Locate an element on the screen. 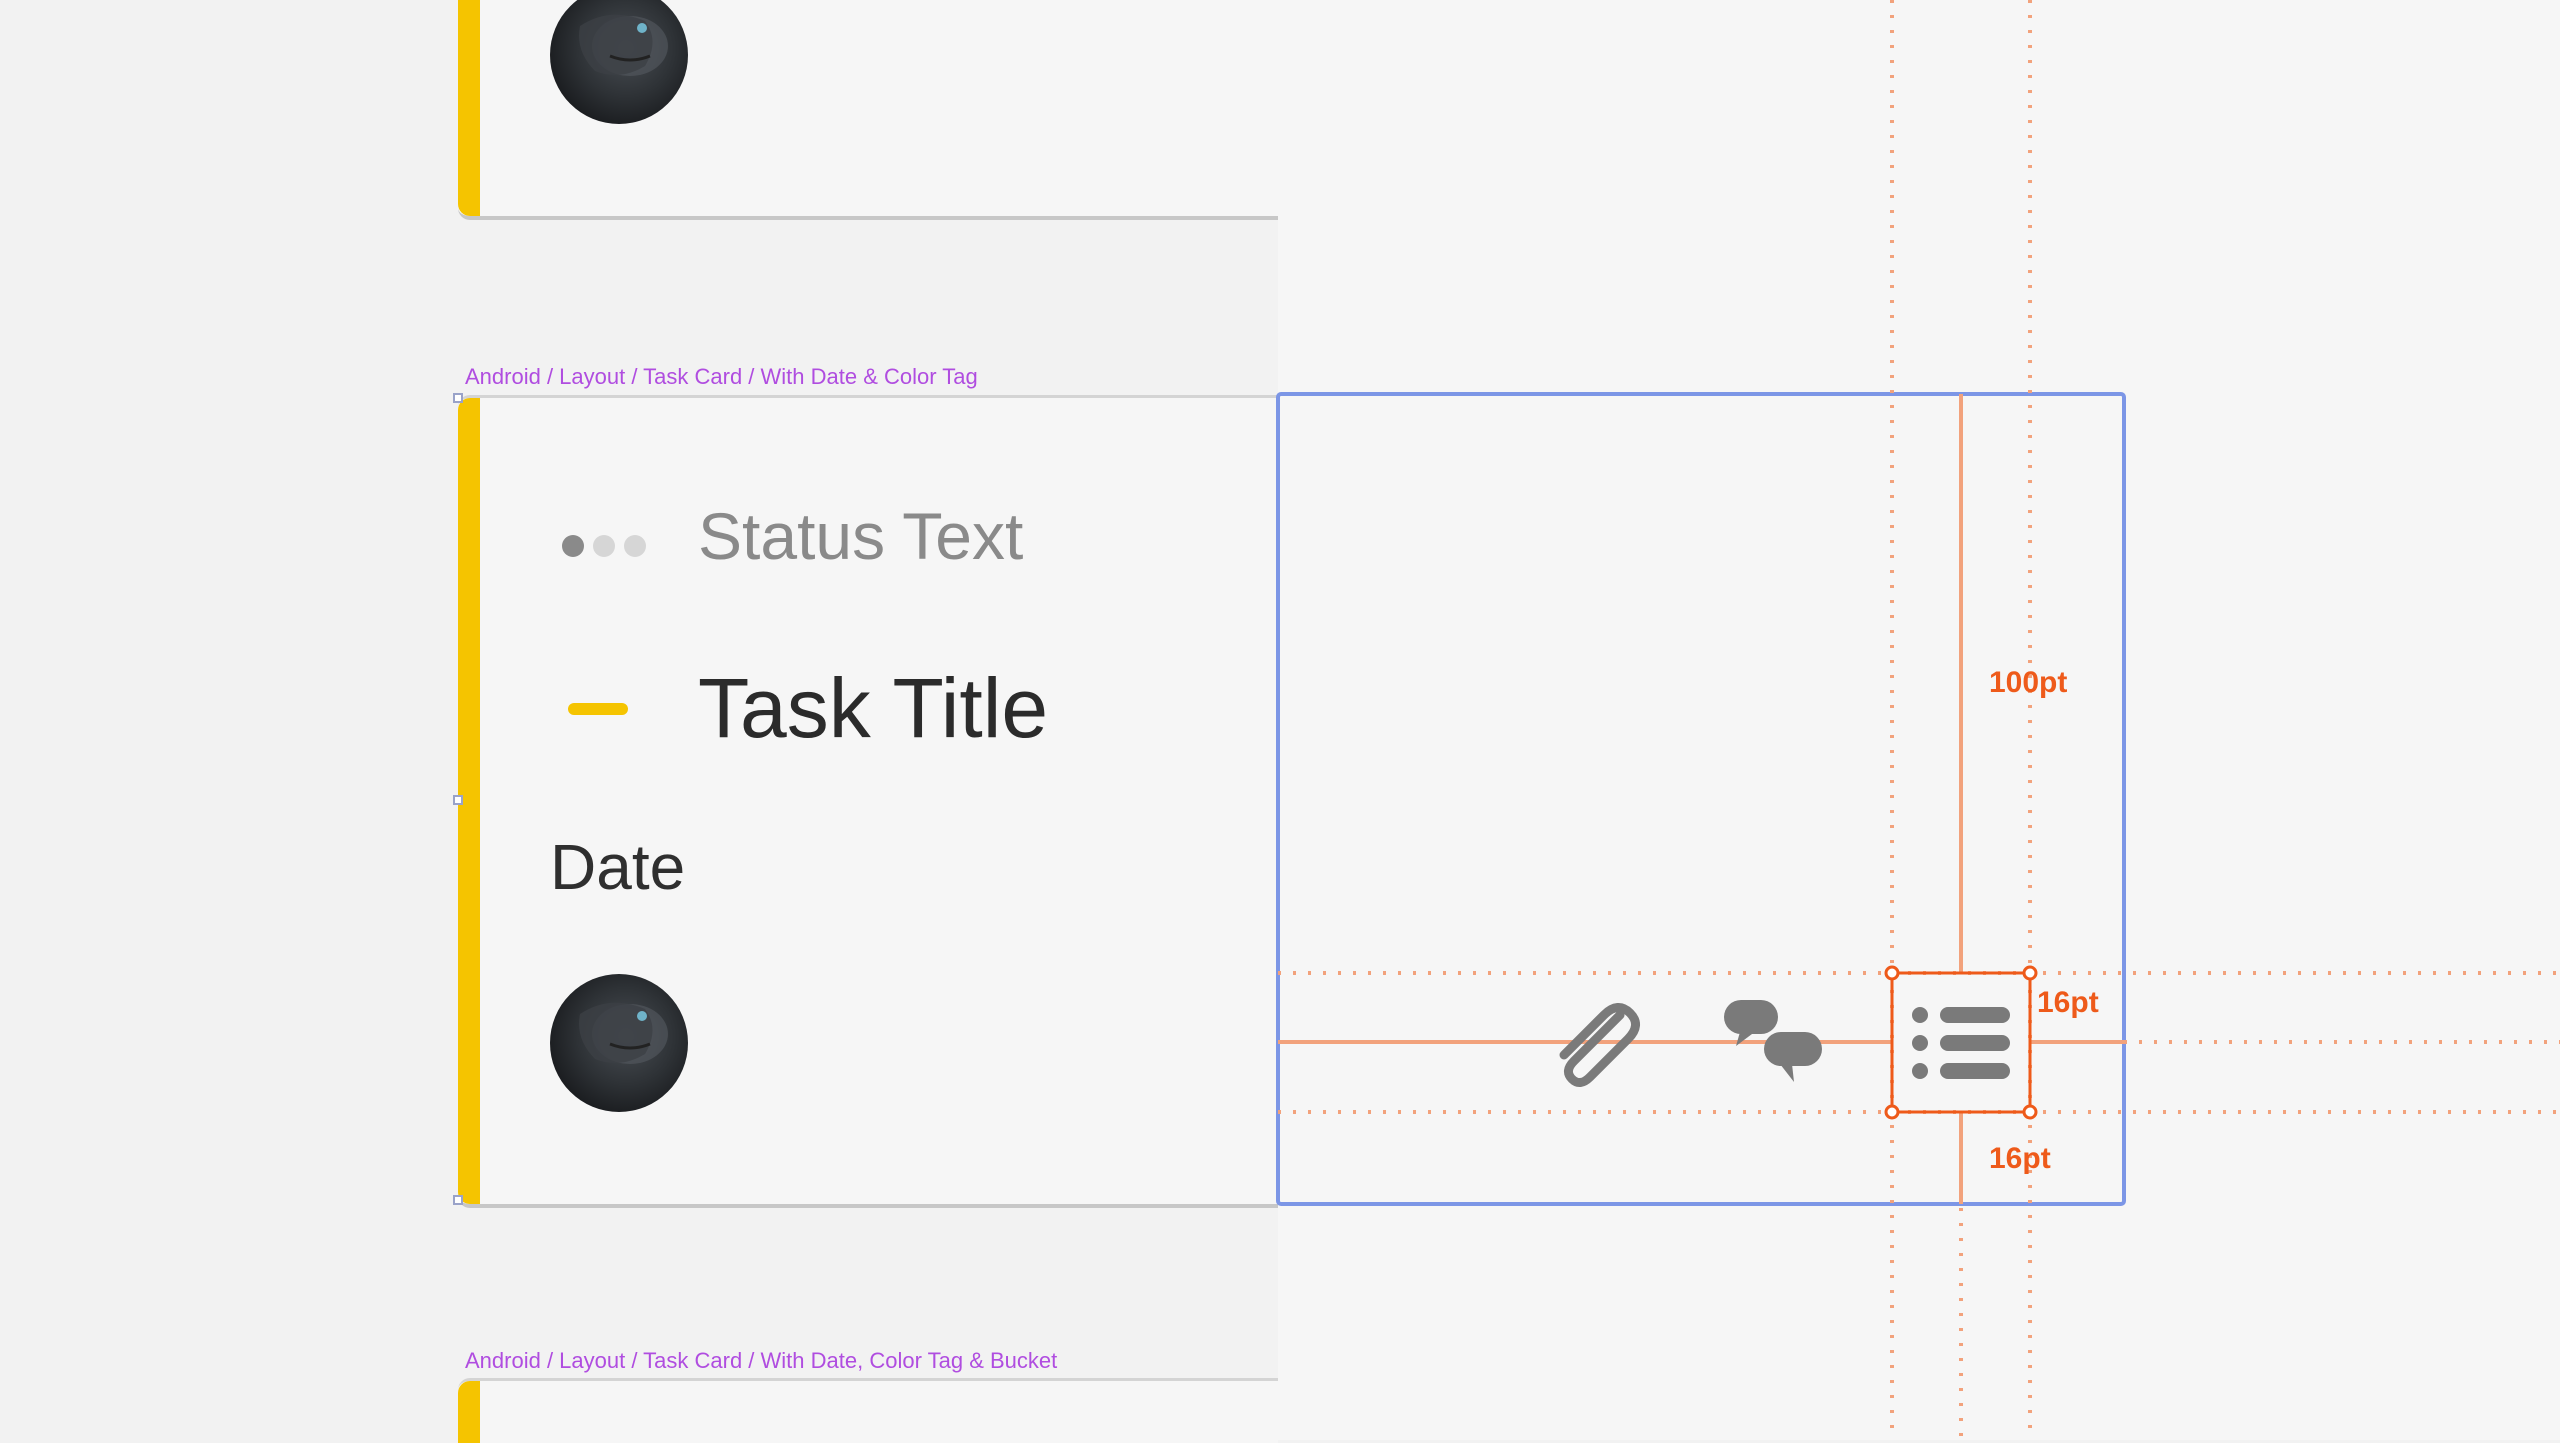 This screenshot has height=1443, width=2560. task-title: Task Title is located at coordinates (873, 708).